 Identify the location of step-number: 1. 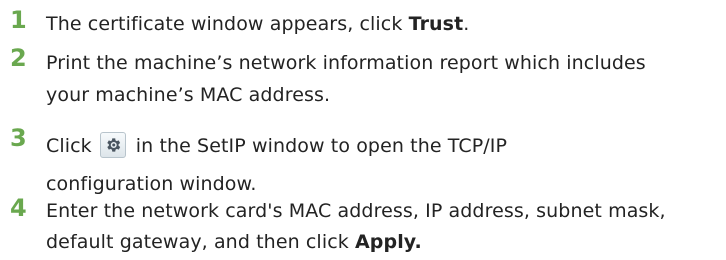
(18, 20).